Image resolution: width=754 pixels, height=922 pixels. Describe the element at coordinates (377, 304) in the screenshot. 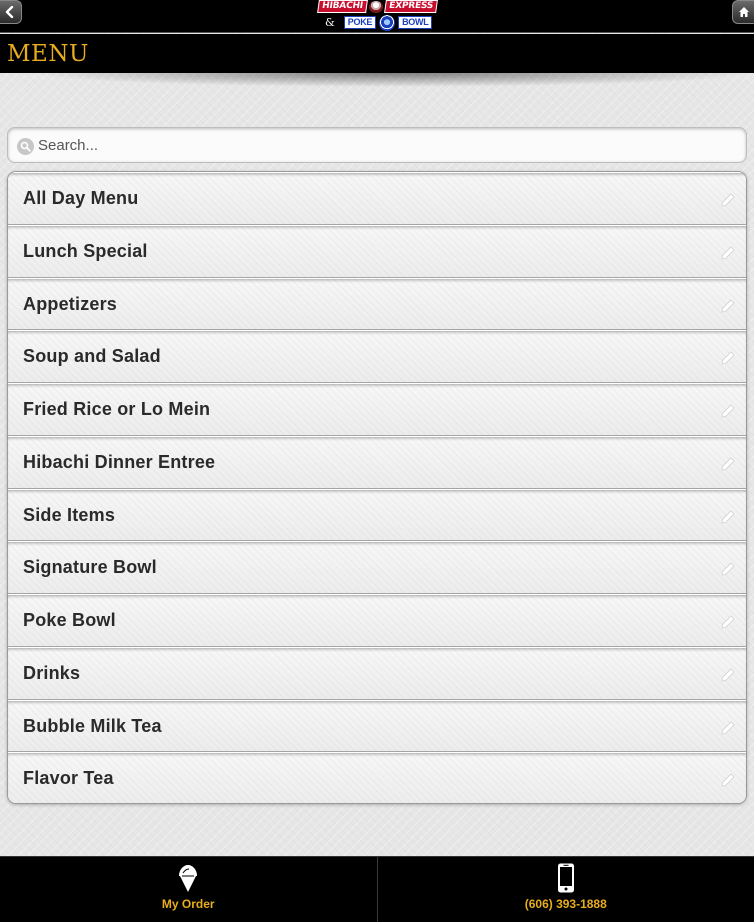

I see `menu-category-item: Appetizers` at that location.